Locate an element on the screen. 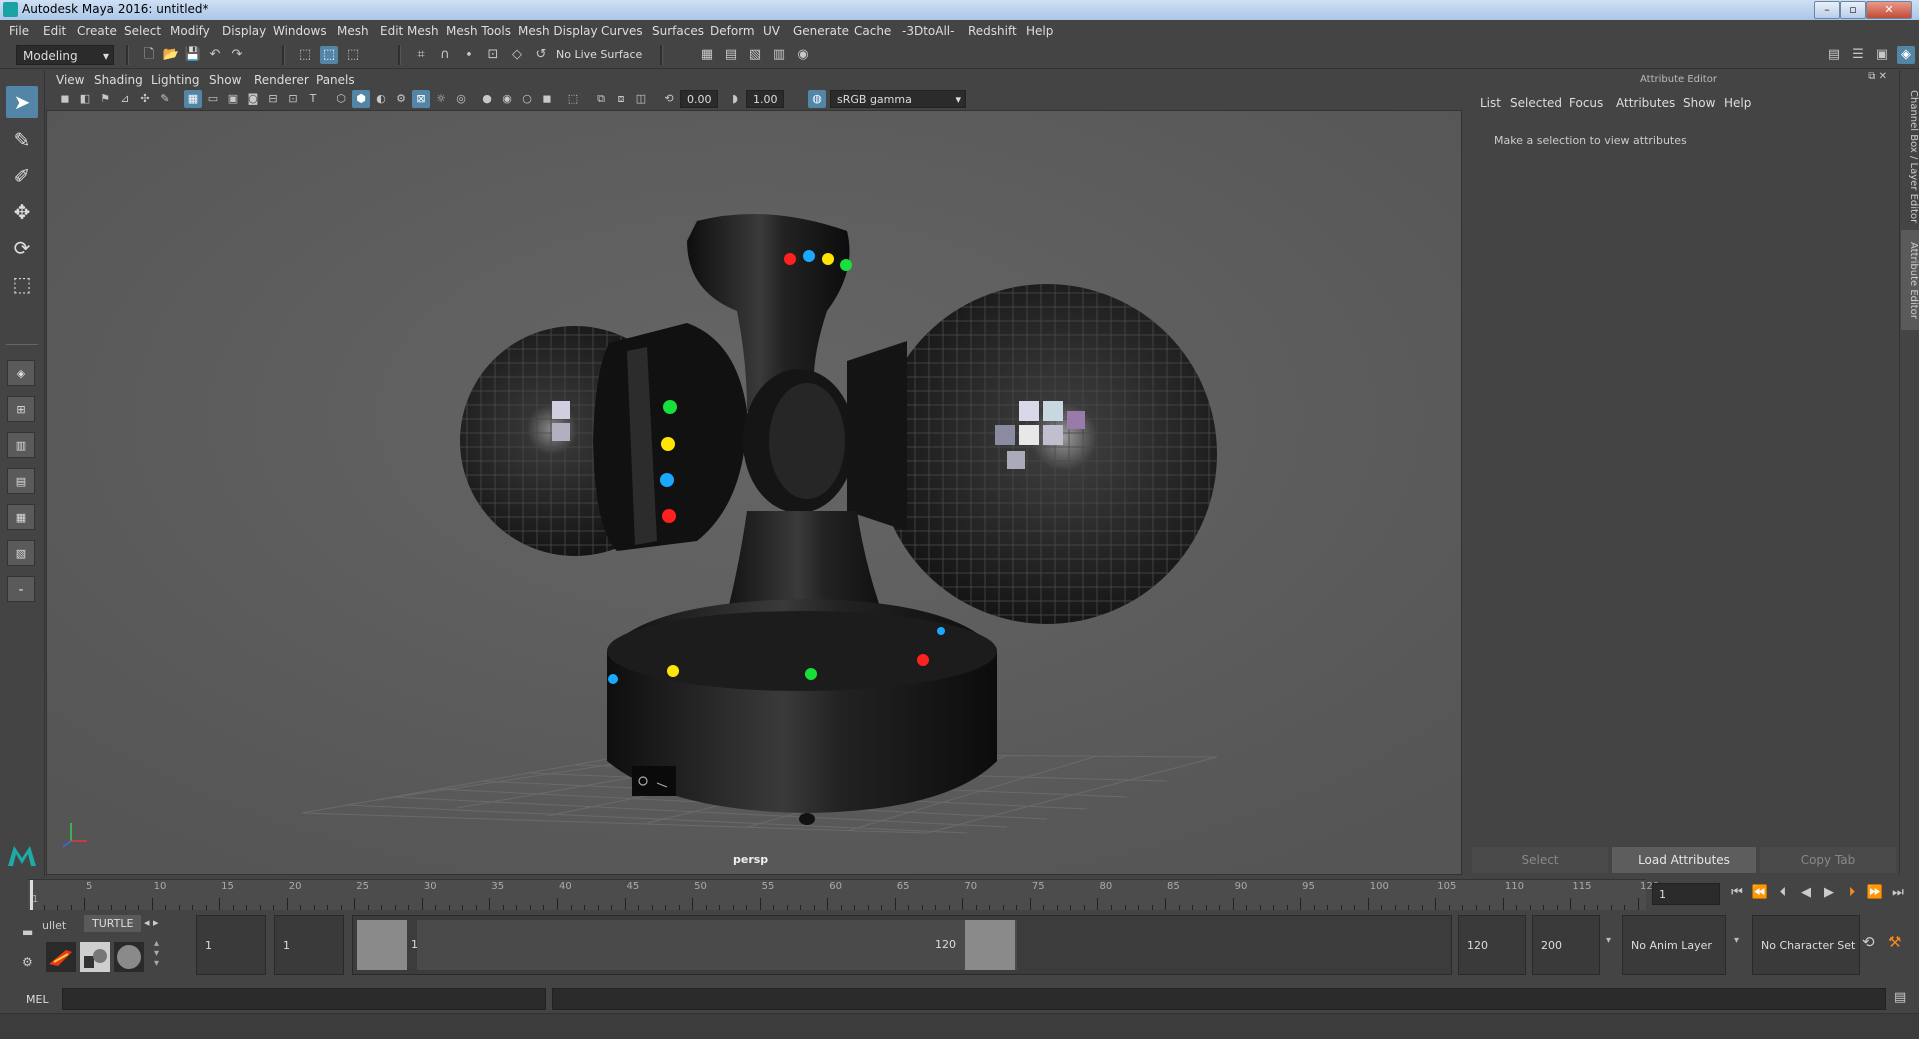 The width and height of the screenshot is (1919, 1039). menu-surfaces: Surfaces is located at coordinates (678, 31).